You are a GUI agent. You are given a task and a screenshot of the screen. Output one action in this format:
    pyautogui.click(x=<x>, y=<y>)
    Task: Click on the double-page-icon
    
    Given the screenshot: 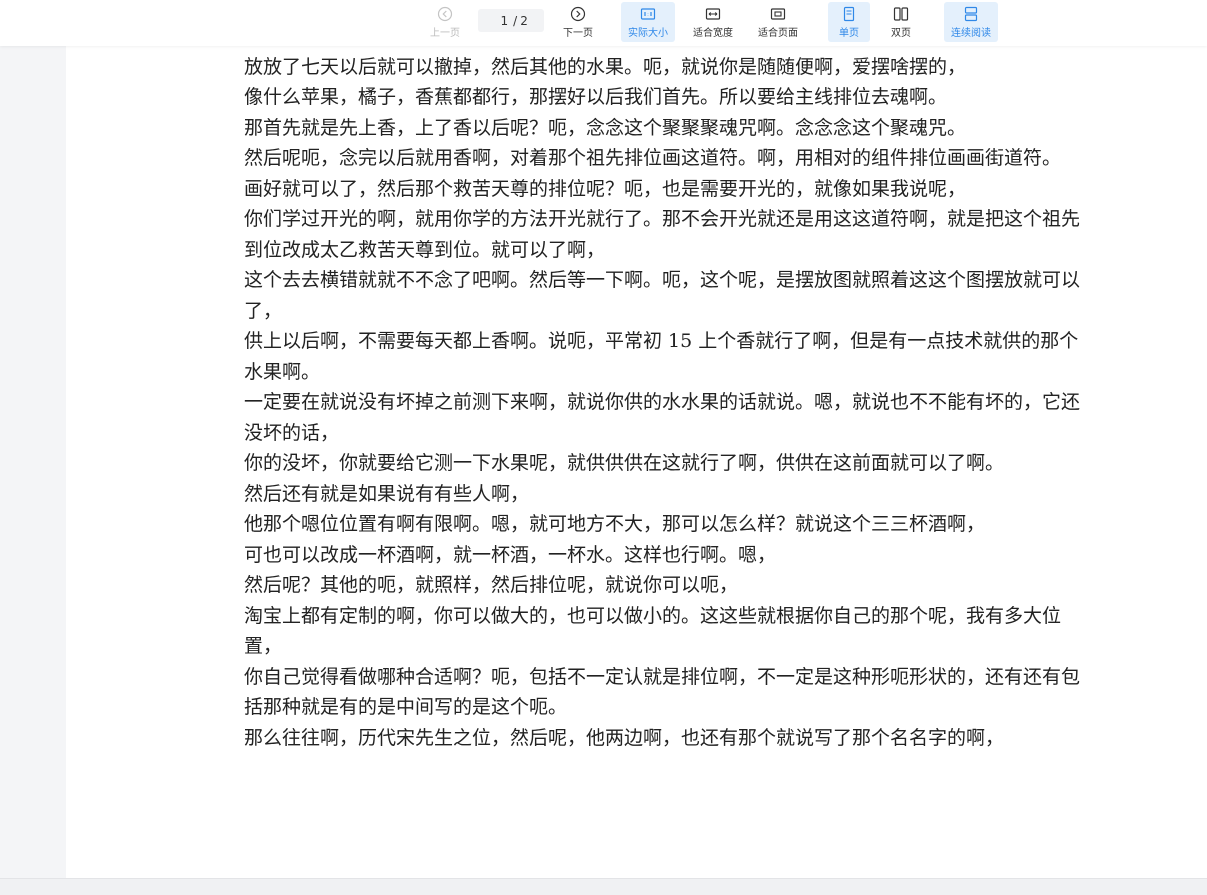 What is the action you would take?
    pyautogui.click(x=901, y=13)
    